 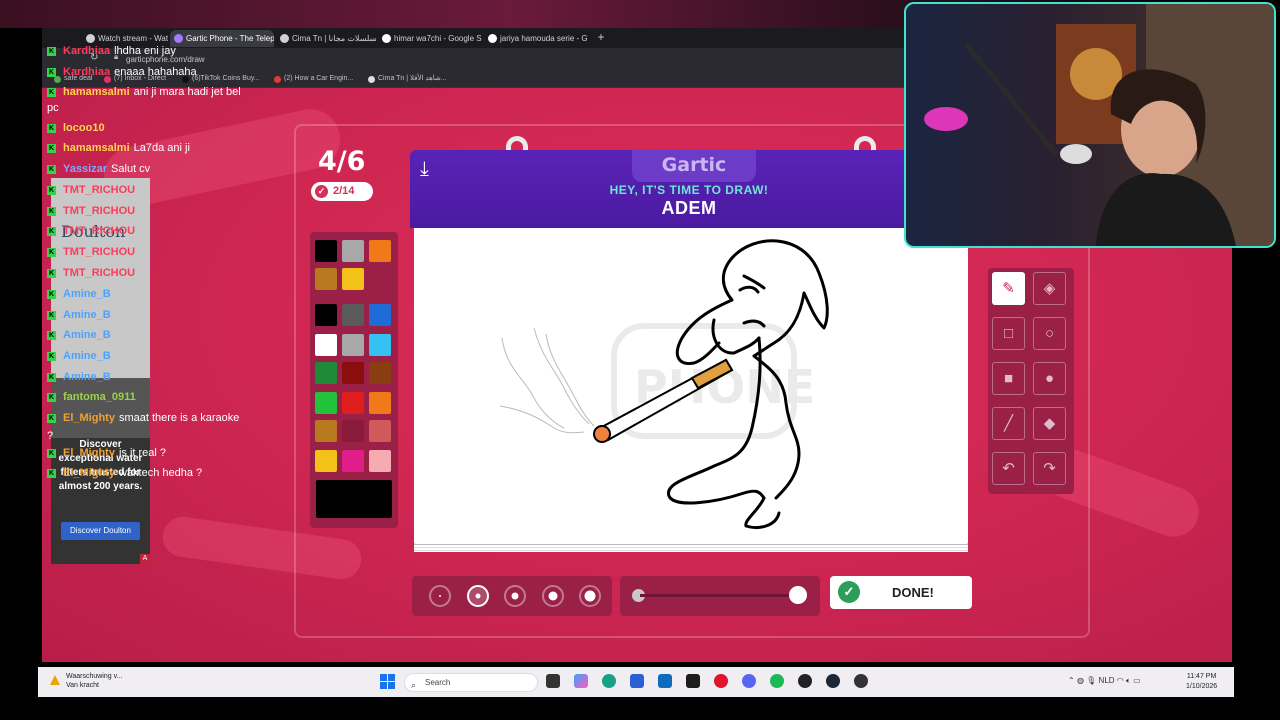 What do you see at coordinates (721, 681) in the screenshot?
I see `opera-icon` at bounding box center [721, 681].